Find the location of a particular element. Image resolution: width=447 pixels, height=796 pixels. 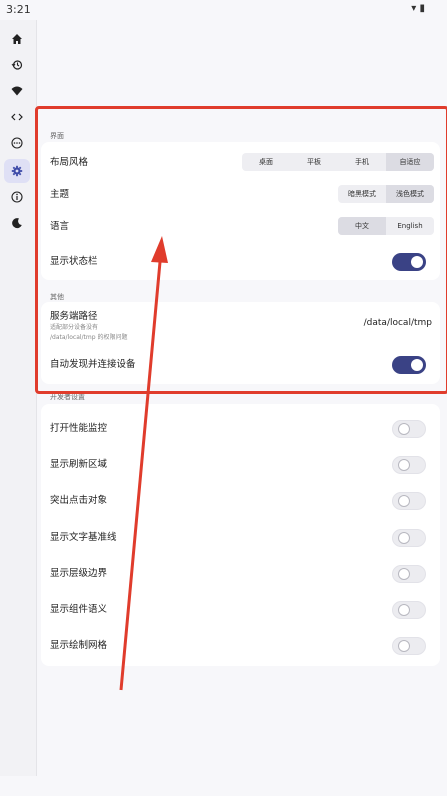

theme-row: 主题 暗黑模式 浅色模式 is located at coordinates (242, 192).